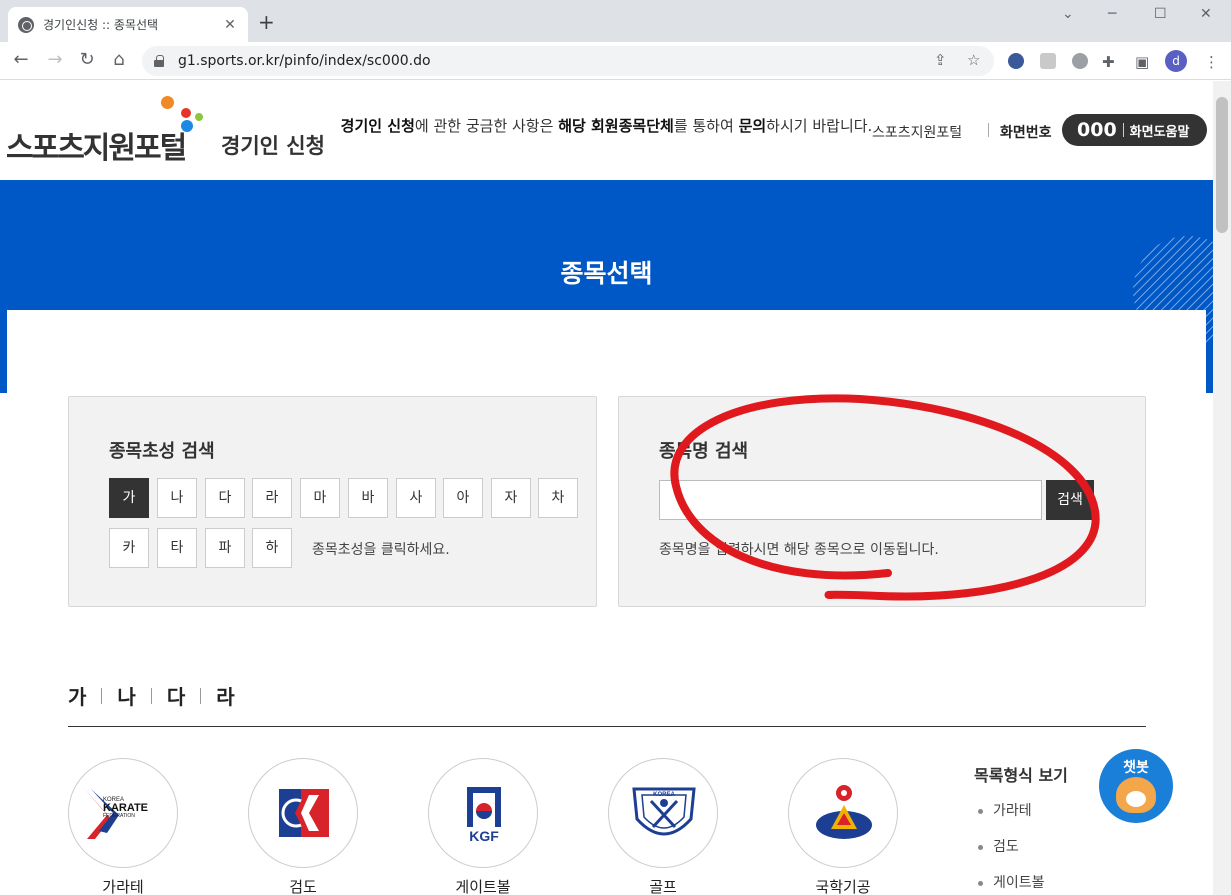 The width and height of the screenshot is (1231, 895). What do you see at coordinates (416, 498) in the screenshot?
I see `initial-button: 사` at bounding box center [416, 498].